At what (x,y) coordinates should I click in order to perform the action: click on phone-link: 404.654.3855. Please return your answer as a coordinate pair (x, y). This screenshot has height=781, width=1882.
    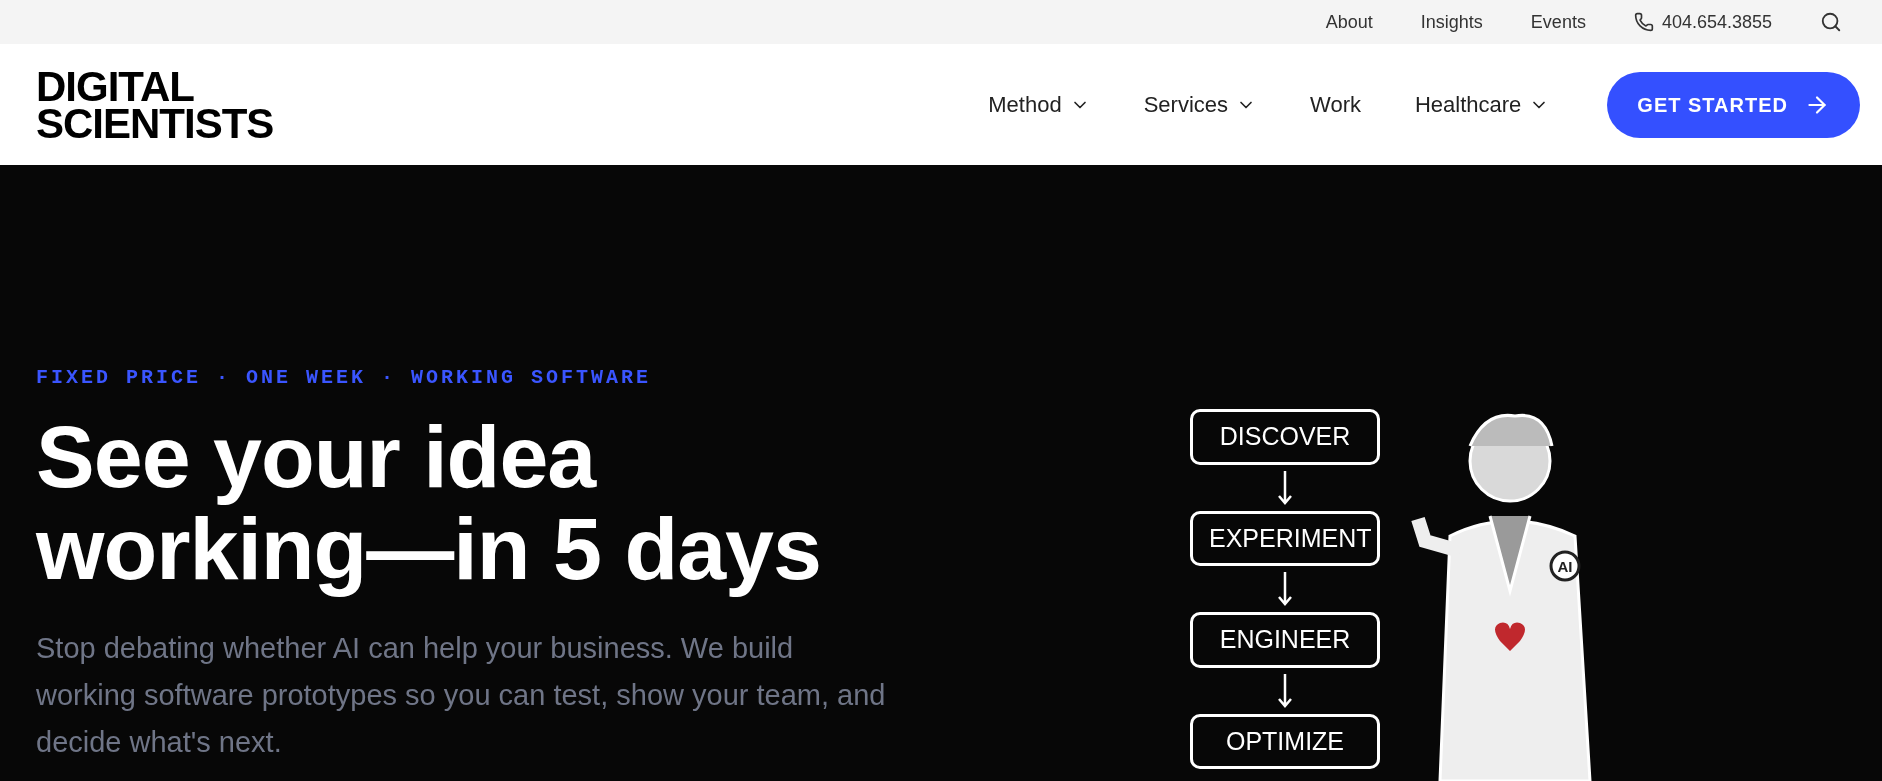
    Looking at the image, I should click on (1702, 22).